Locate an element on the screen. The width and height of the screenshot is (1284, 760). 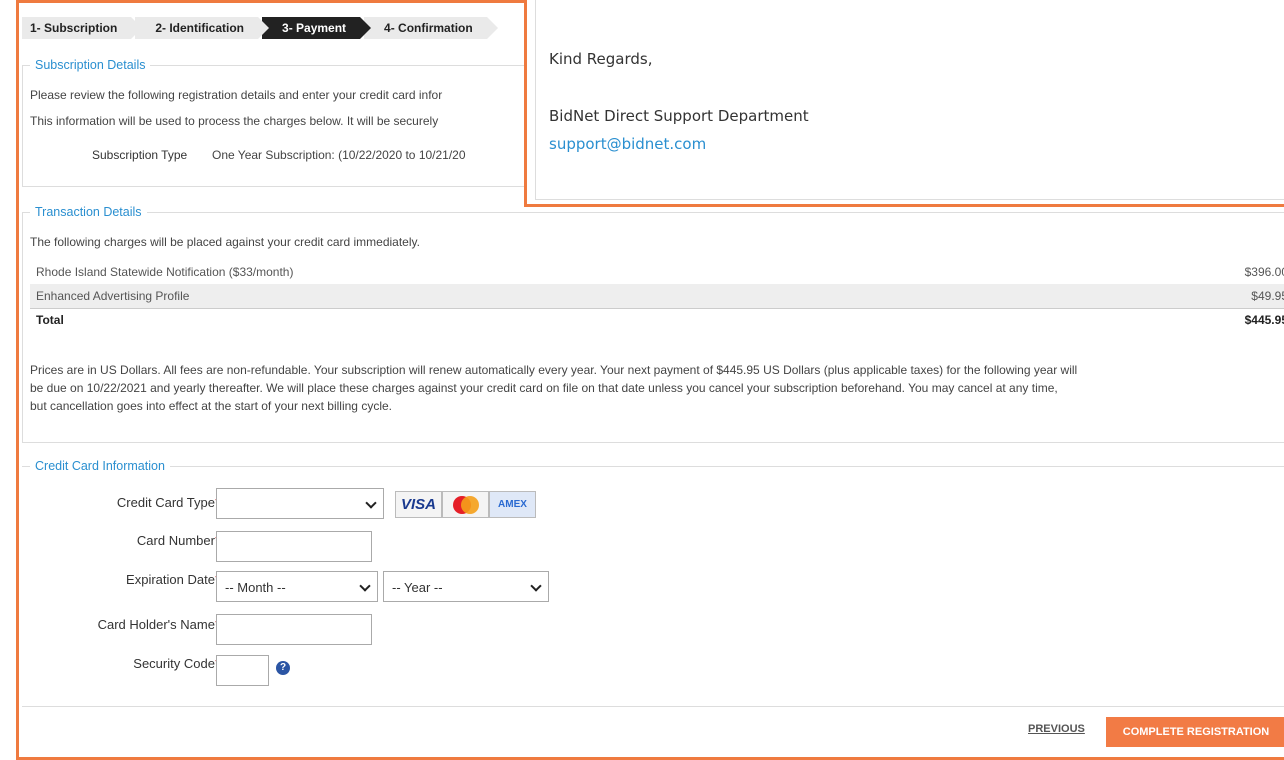
form-frame-top is located at coordinates (276, 1).